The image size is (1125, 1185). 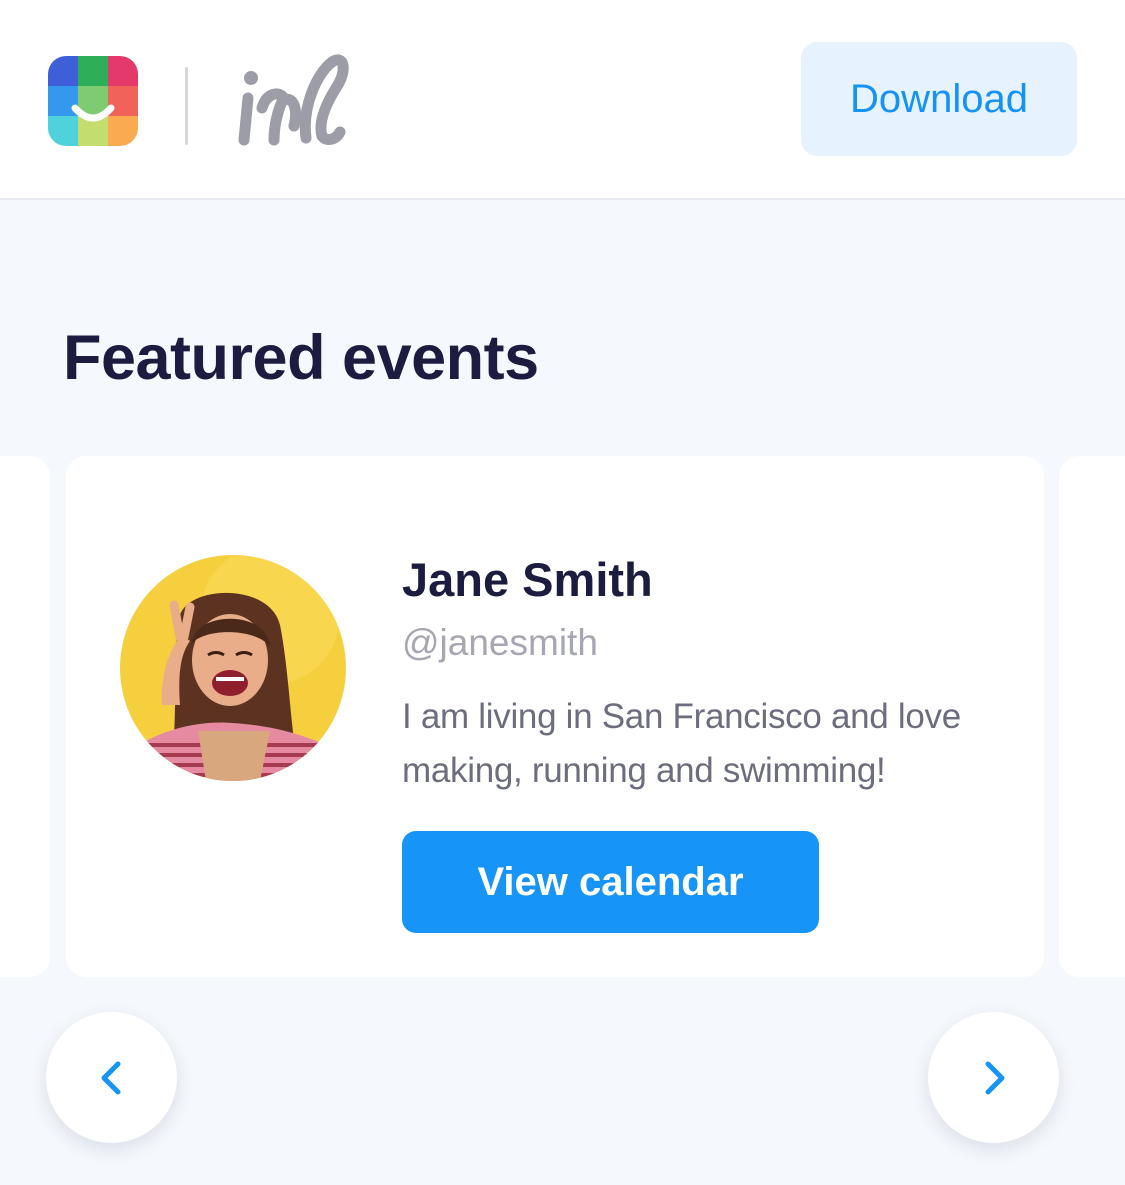 I want to click on profile-handle: @janesmith, so click(x=500, y=642).